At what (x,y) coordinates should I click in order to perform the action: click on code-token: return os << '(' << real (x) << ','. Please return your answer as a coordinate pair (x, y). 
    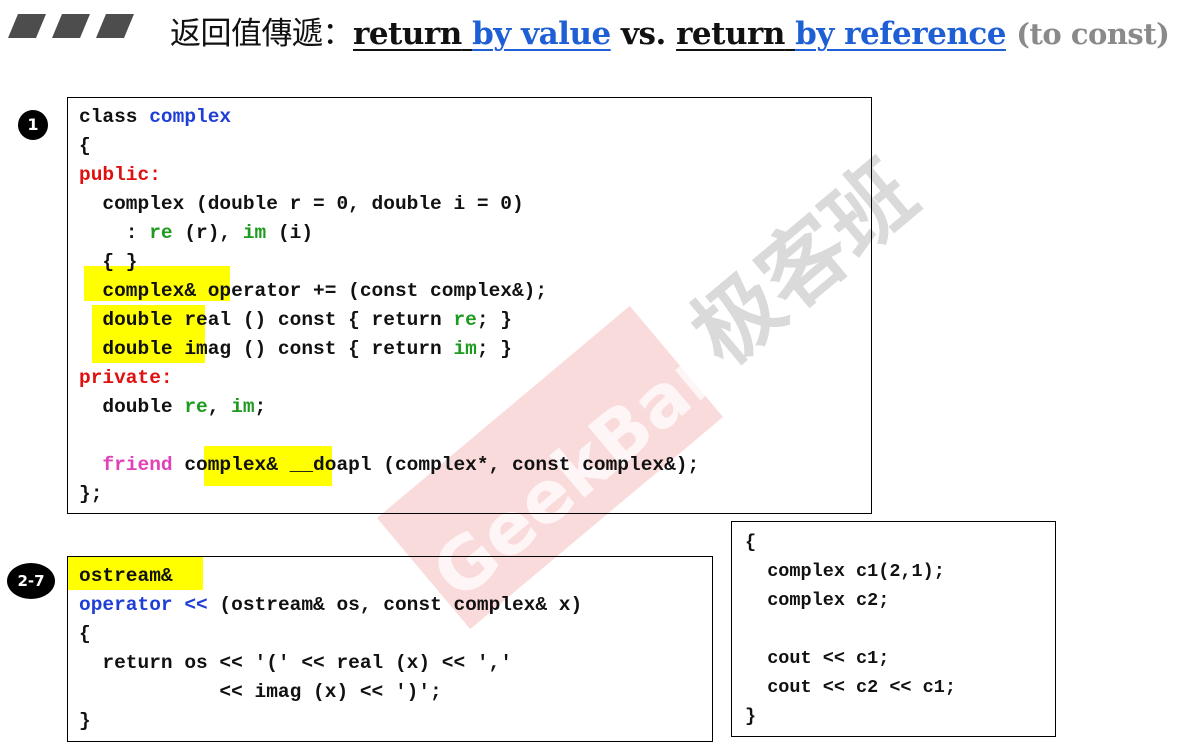
    Looking at the image, I should click on (295, 663).